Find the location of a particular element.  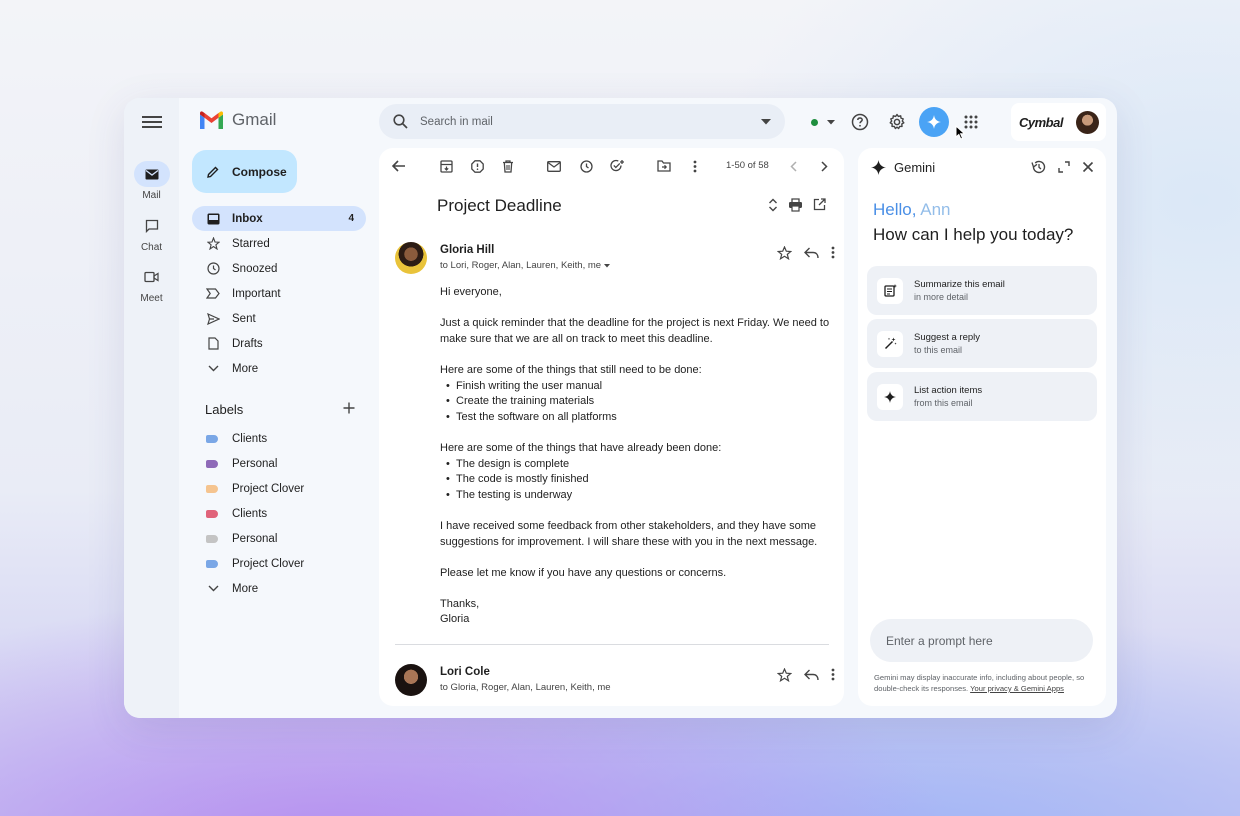

help-icon is located at coordinates (859, 122).